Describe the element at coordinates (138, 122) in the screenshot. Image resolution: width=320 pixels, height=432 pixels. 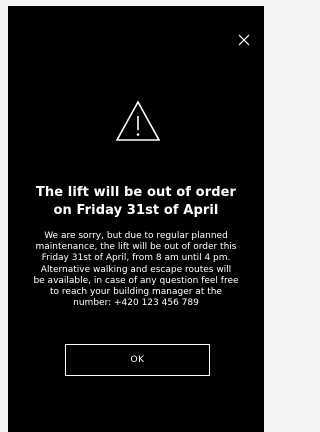
I see `warning-icon` at that location.